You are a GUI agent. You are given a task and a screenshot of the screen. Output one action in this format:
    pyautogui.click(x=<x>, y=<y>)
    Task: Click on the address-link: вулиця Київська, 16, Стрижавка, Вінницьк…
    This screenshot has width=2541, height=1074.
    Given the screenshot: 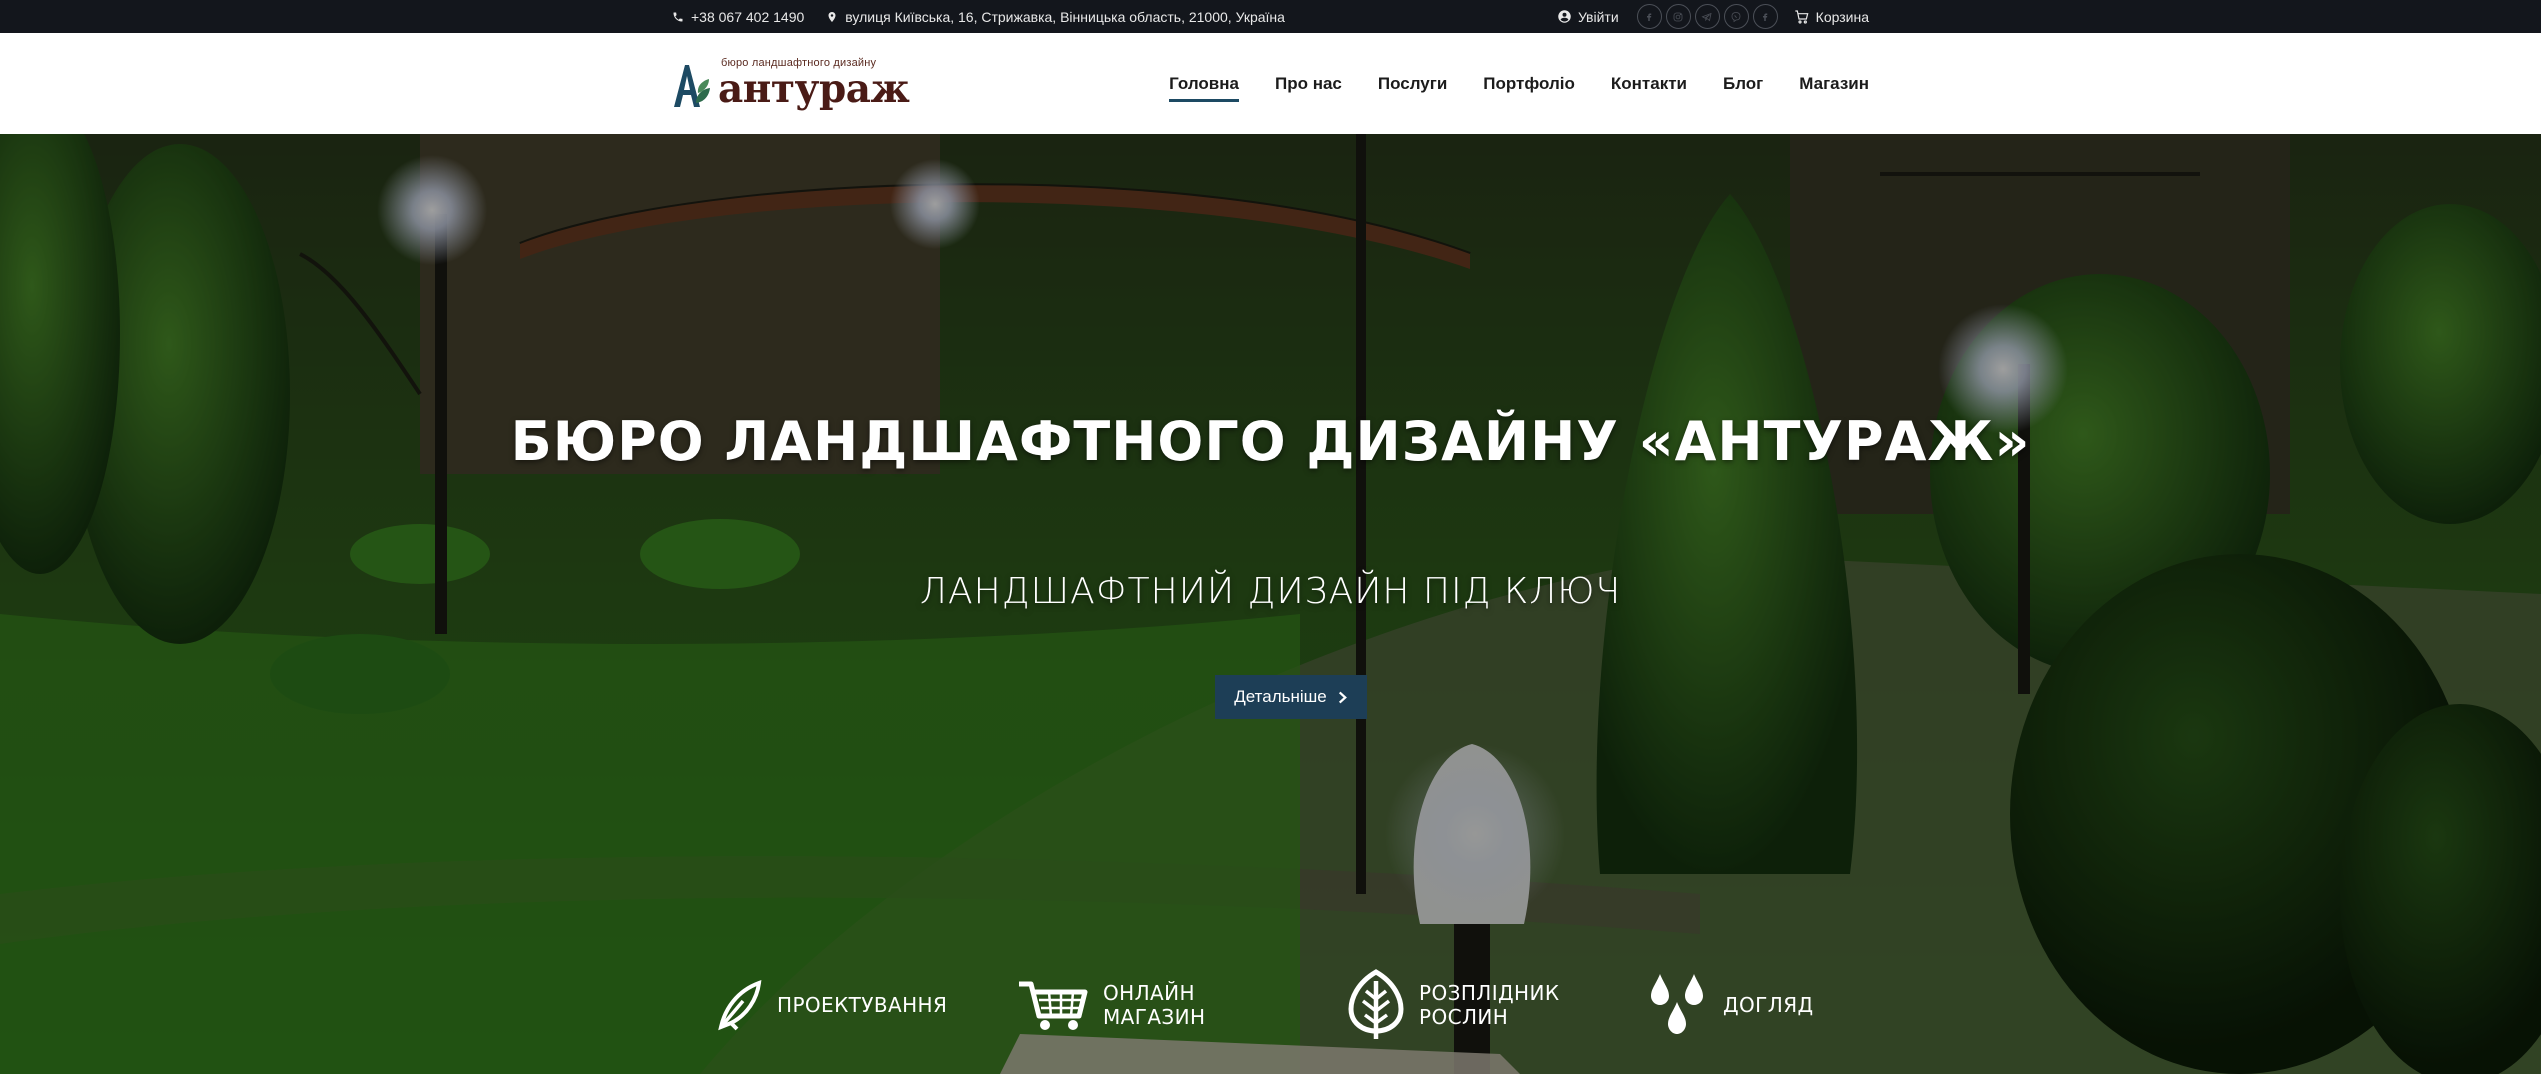 What is the action you would take?
    pyautogui.click(x=1055, y=17)
    